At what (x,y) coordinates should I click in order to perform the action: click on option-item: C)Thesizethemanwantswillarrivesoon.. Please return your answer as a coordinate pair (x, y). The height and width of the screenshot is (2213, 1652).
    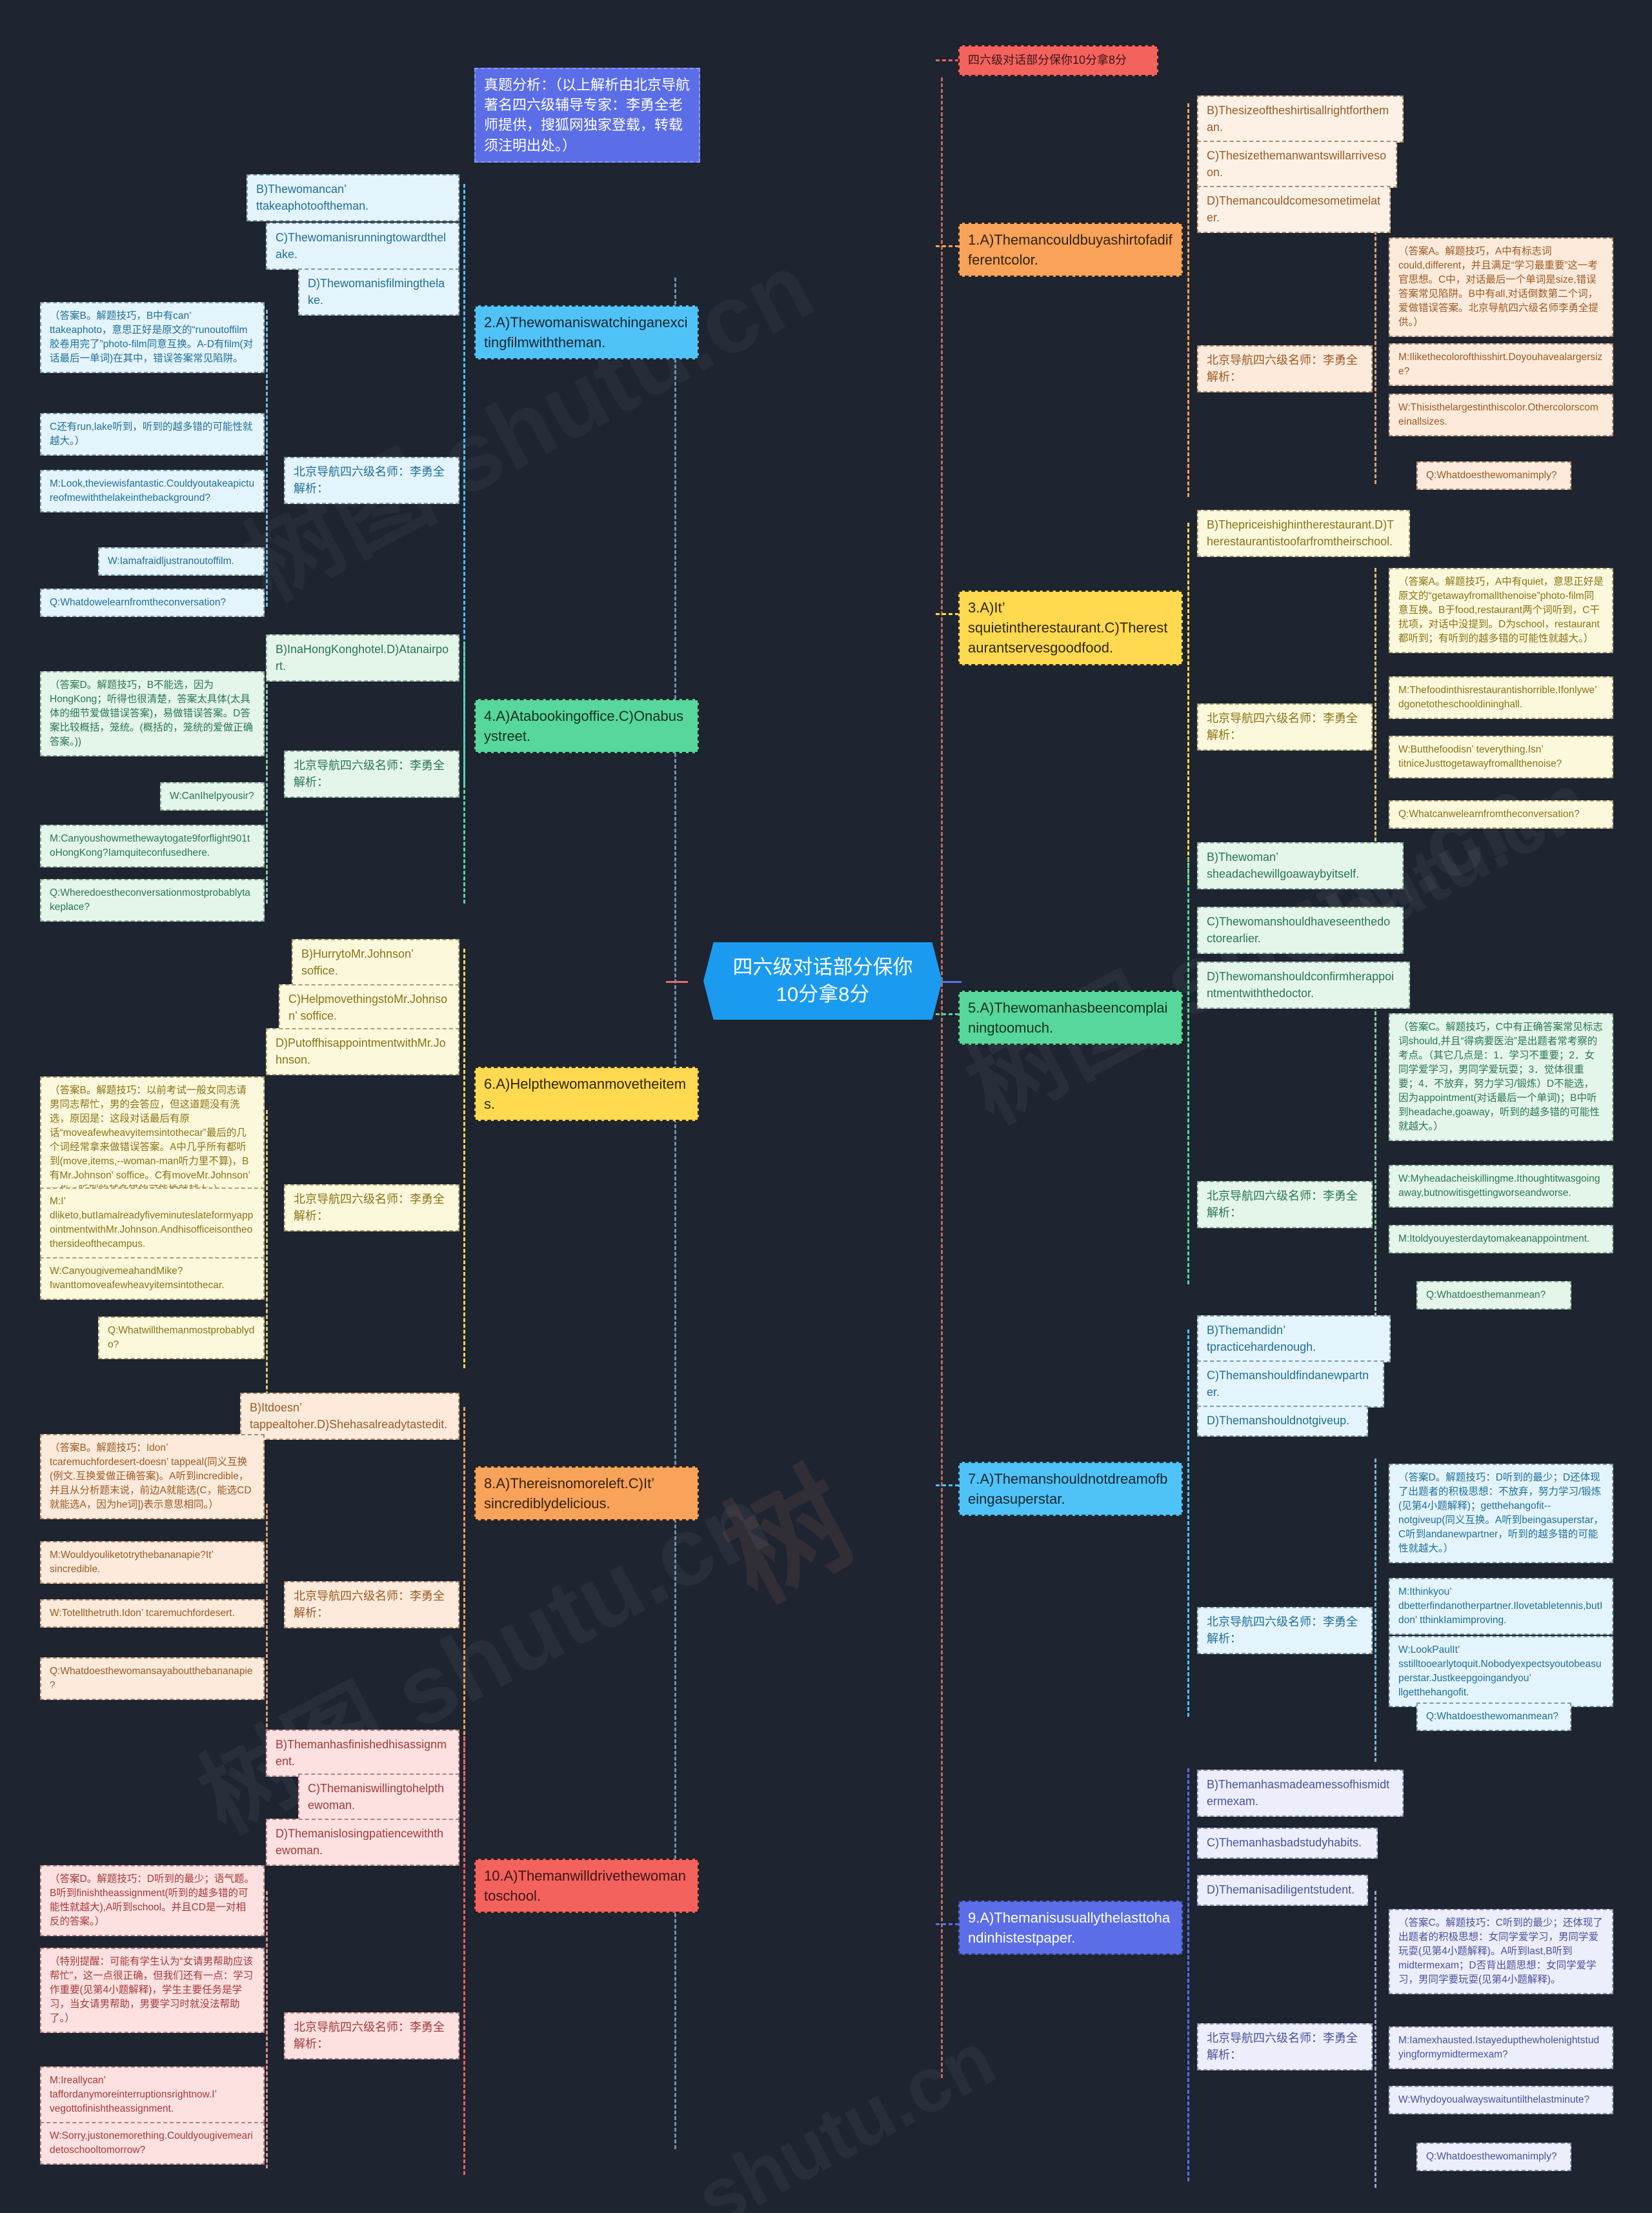
    Looking at the image, I should click on (1297, 164).